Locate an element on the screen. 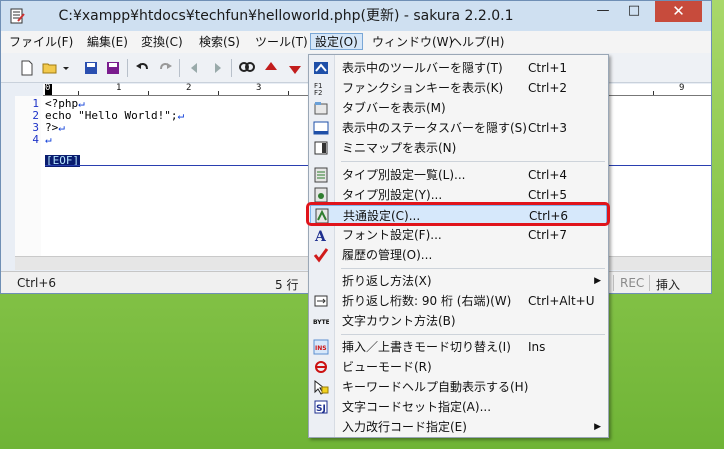 Image resolution: width=724 pixels, height=449 pixels. line-number: 4 is located at coordinates (35, 139).